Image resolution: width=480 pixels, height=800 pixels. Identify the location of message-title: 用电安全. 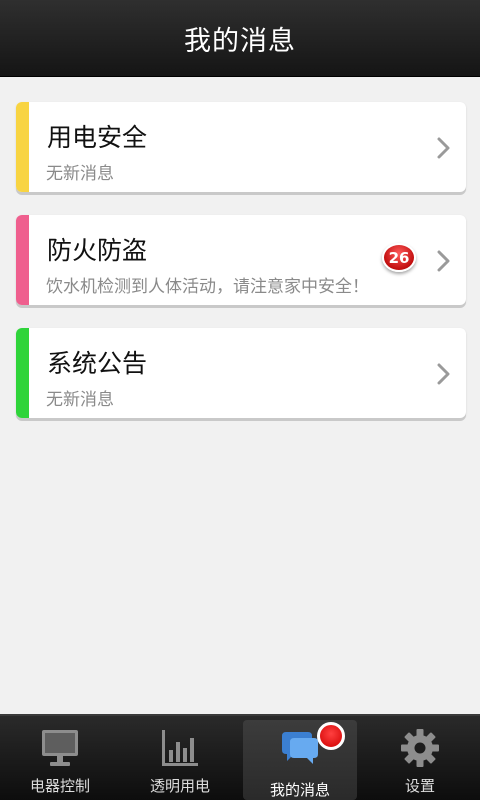
(97, 137).